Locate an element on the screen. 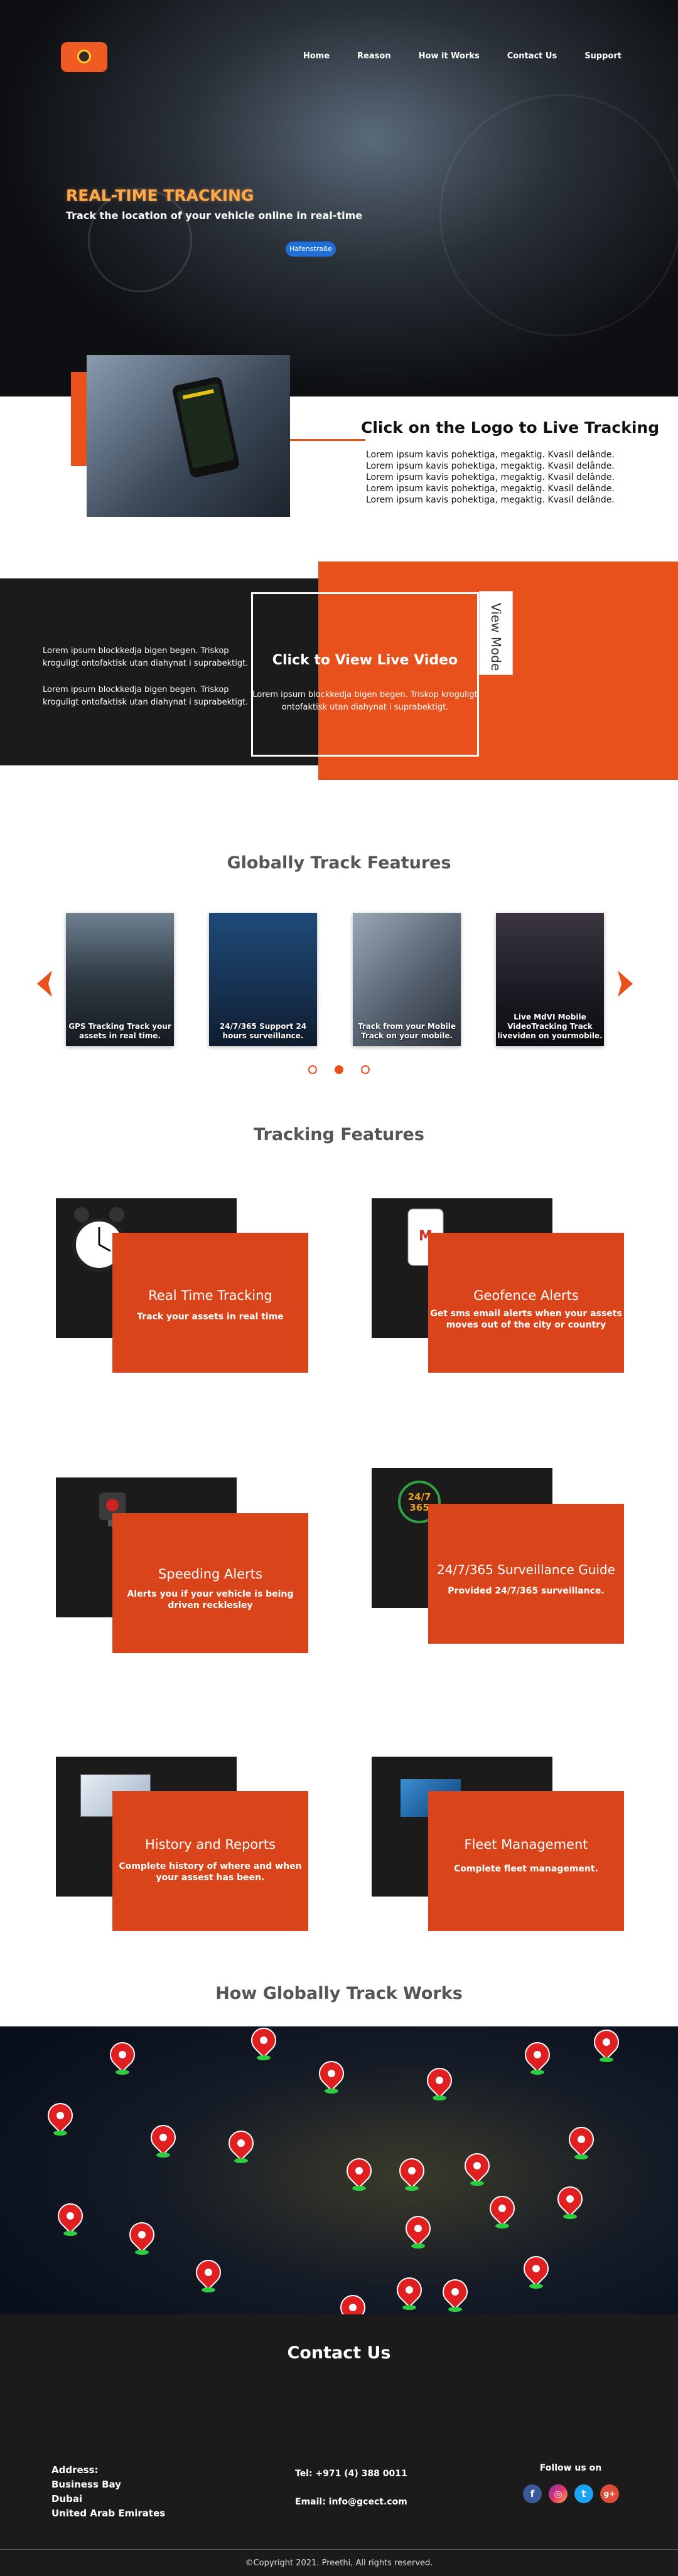 This screenshot has height=2576, width=678. globally-title: Globally Track Features is located at coordinates (339, 863).